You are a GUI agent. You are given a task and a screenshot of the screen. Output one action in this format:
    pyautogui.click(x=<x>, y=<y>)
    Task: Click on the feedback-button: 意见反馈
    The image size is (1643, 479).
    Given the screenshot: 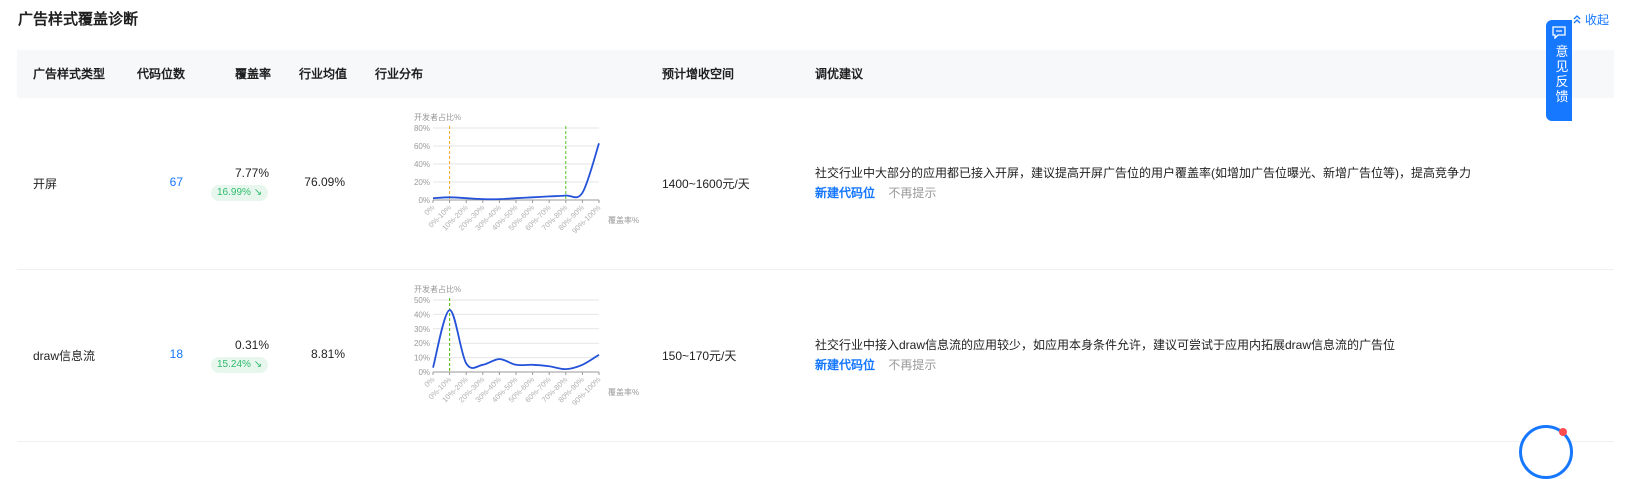 What is the action you would take?
    pyautogui.click(x=1559, y=70)
    